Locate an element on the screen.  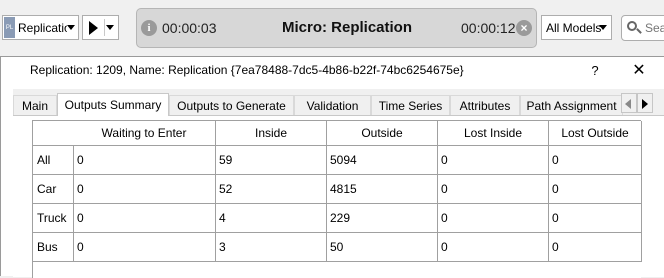
column-header: Inside is located at coordinates (271, 133).